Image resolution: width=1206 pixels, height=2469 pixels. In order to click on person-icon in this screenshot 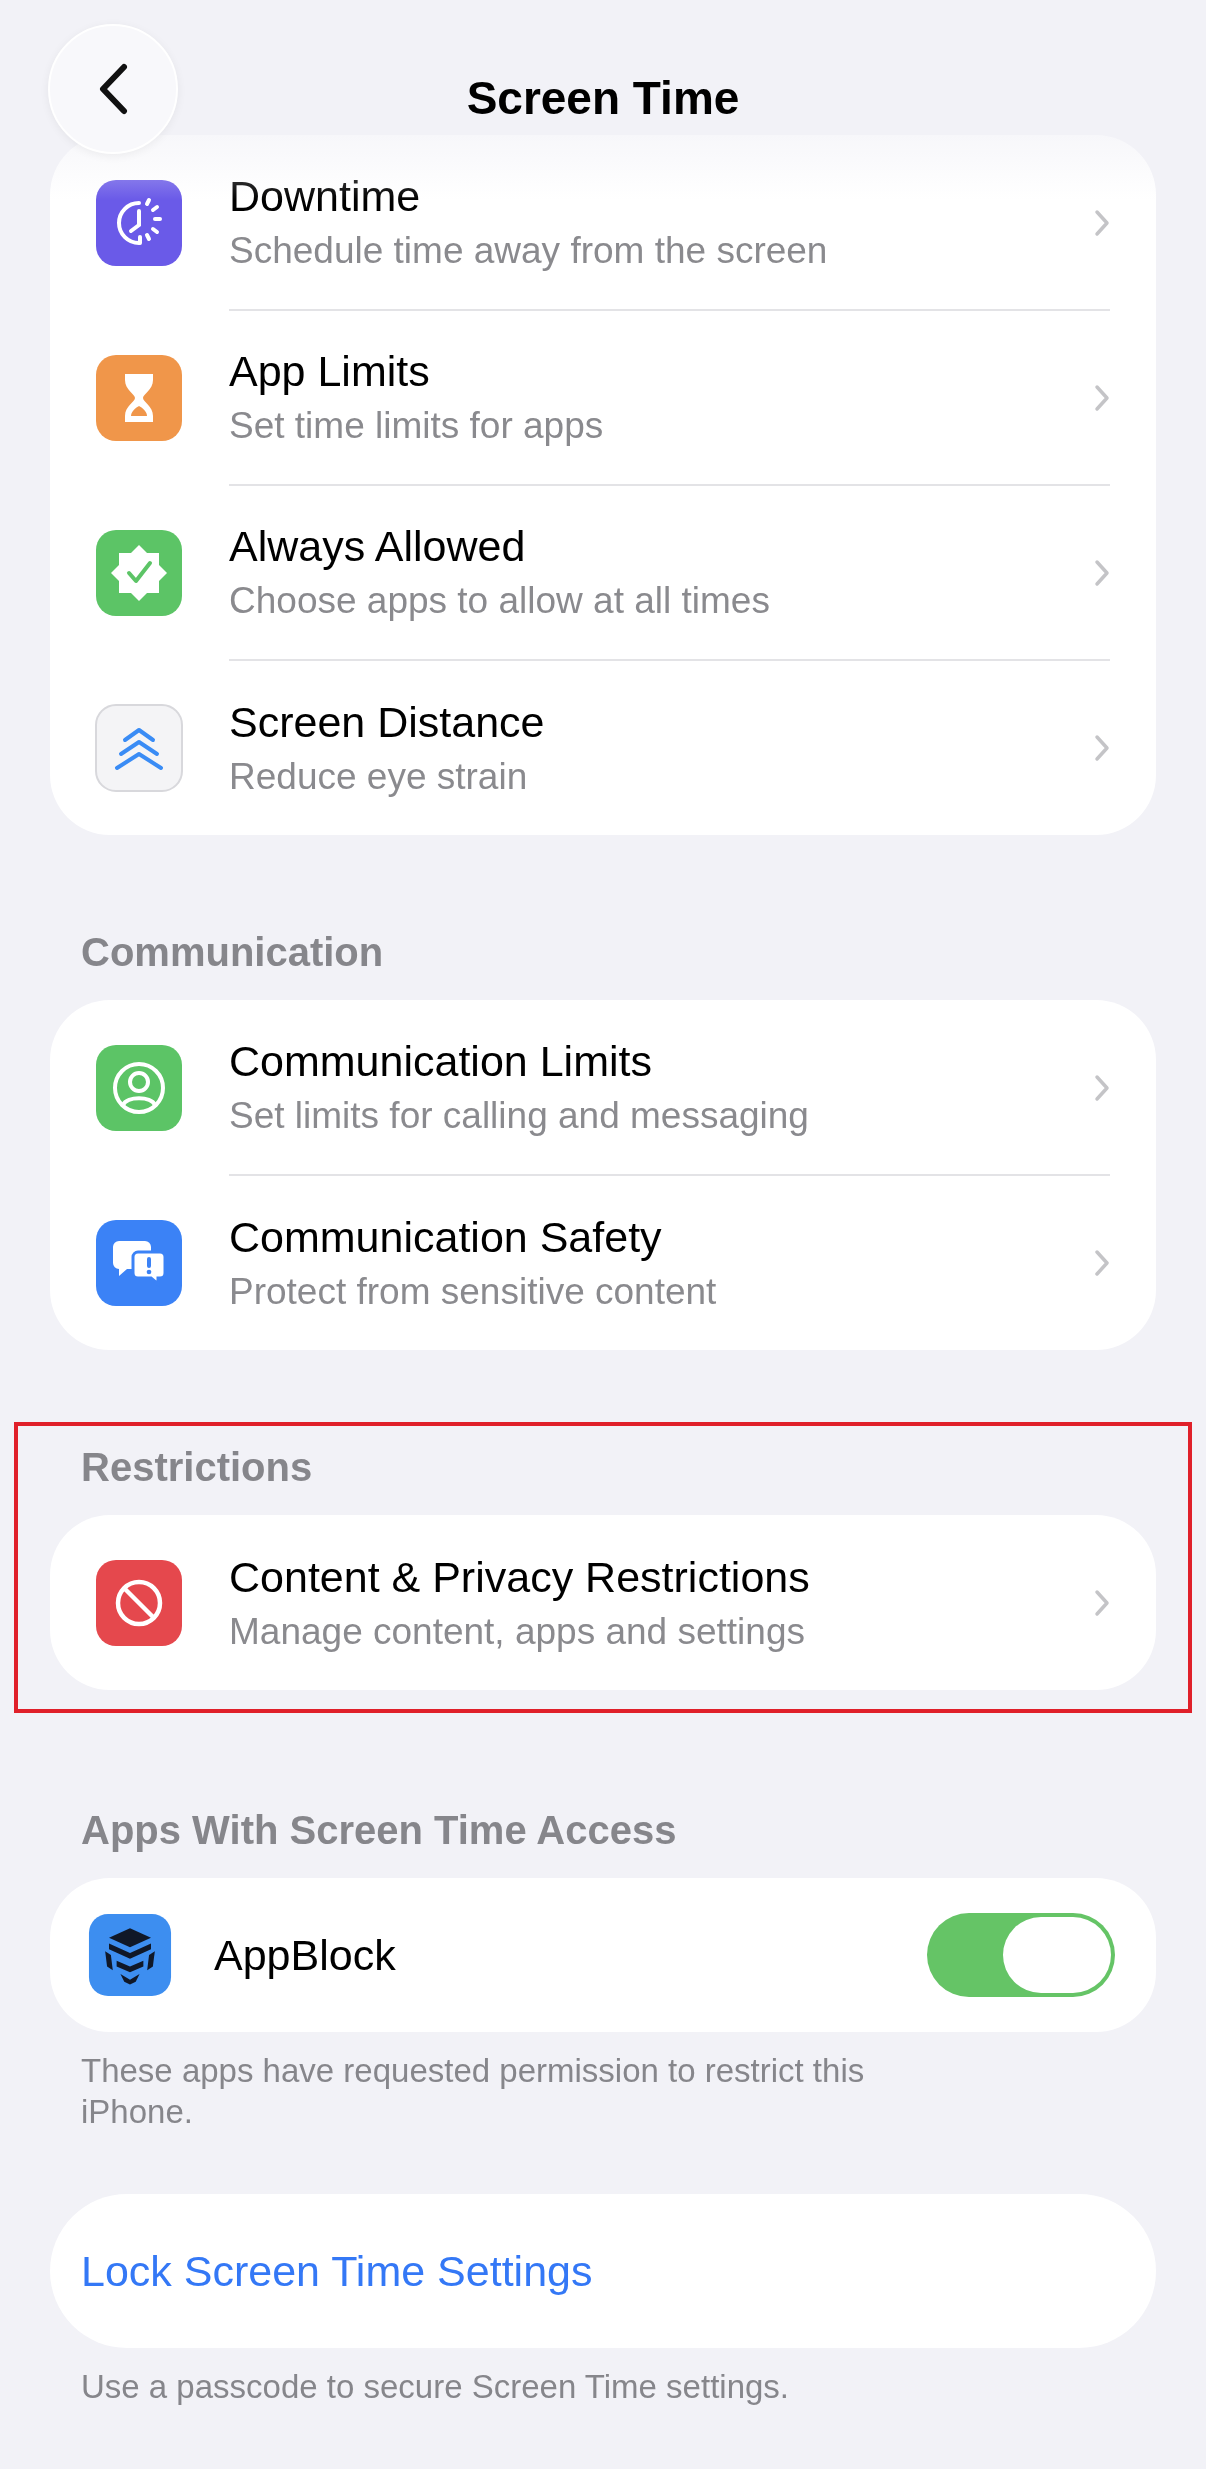, I will do `click(139, 1087)`.